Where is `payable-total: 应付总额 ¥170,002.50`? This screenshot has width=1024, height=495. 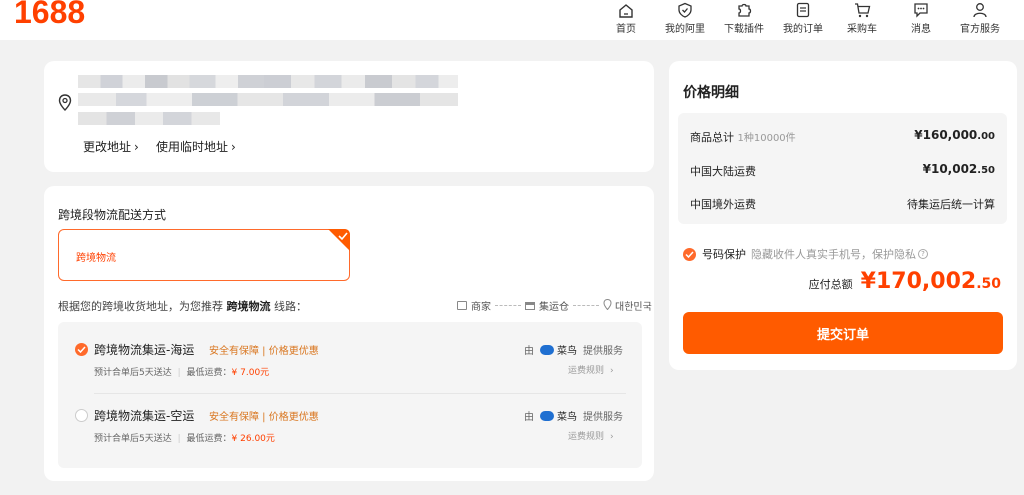 payable-total: 应付总额 ¥170,002.50 is located at coordinates (905, 281).